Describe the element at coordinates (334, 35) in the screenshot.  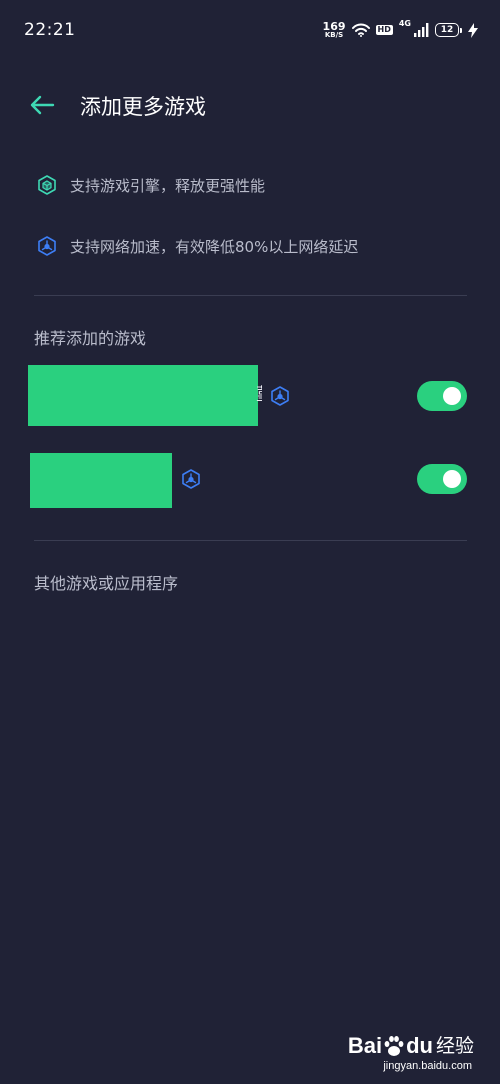
I see `network-speed-unit: KB/S` at that location.